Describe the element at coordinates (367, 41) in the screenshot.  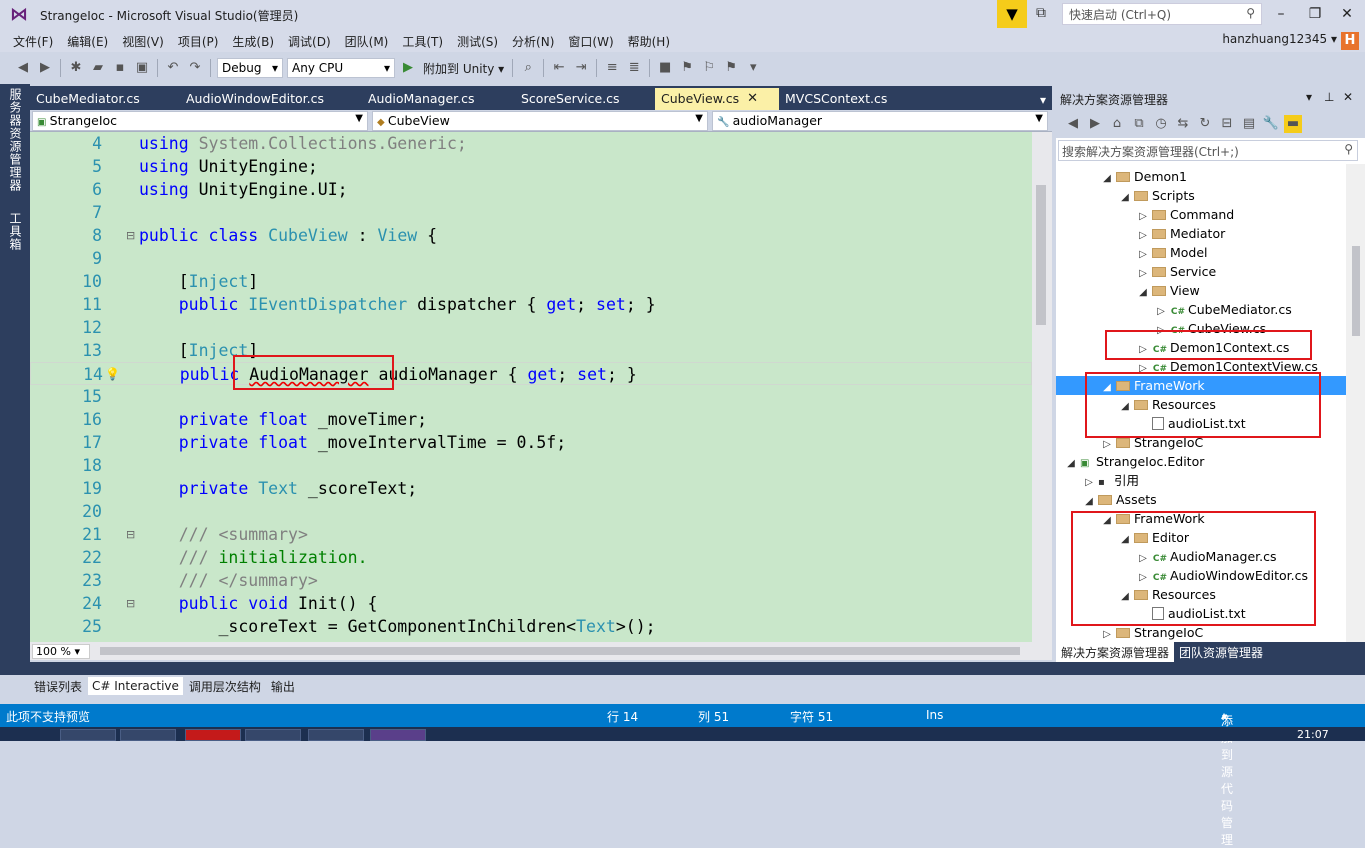
I see `menu-team: 团队(M)` at that location.